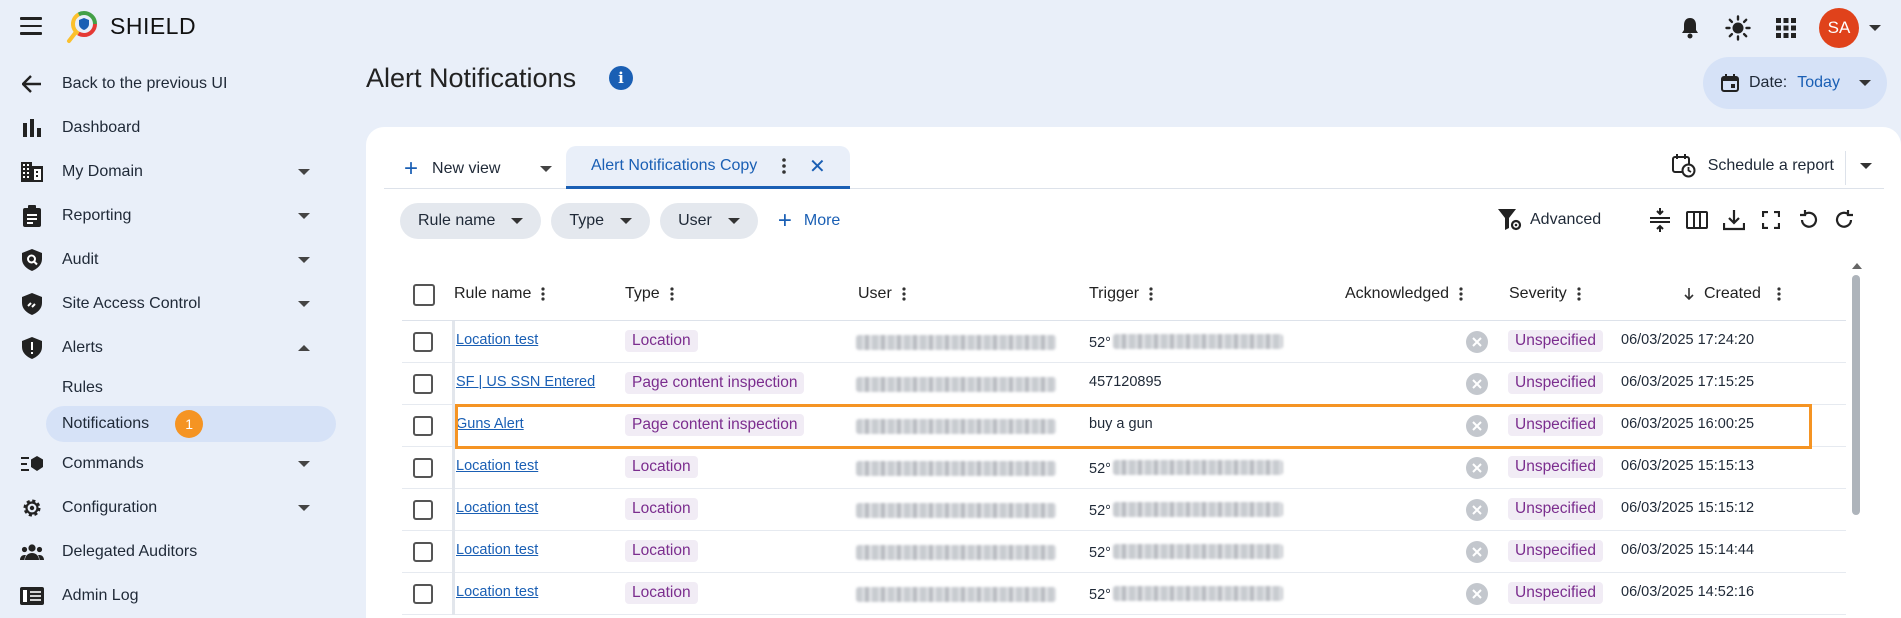  I want to click on select-all-checkbox, so click(424, 295).